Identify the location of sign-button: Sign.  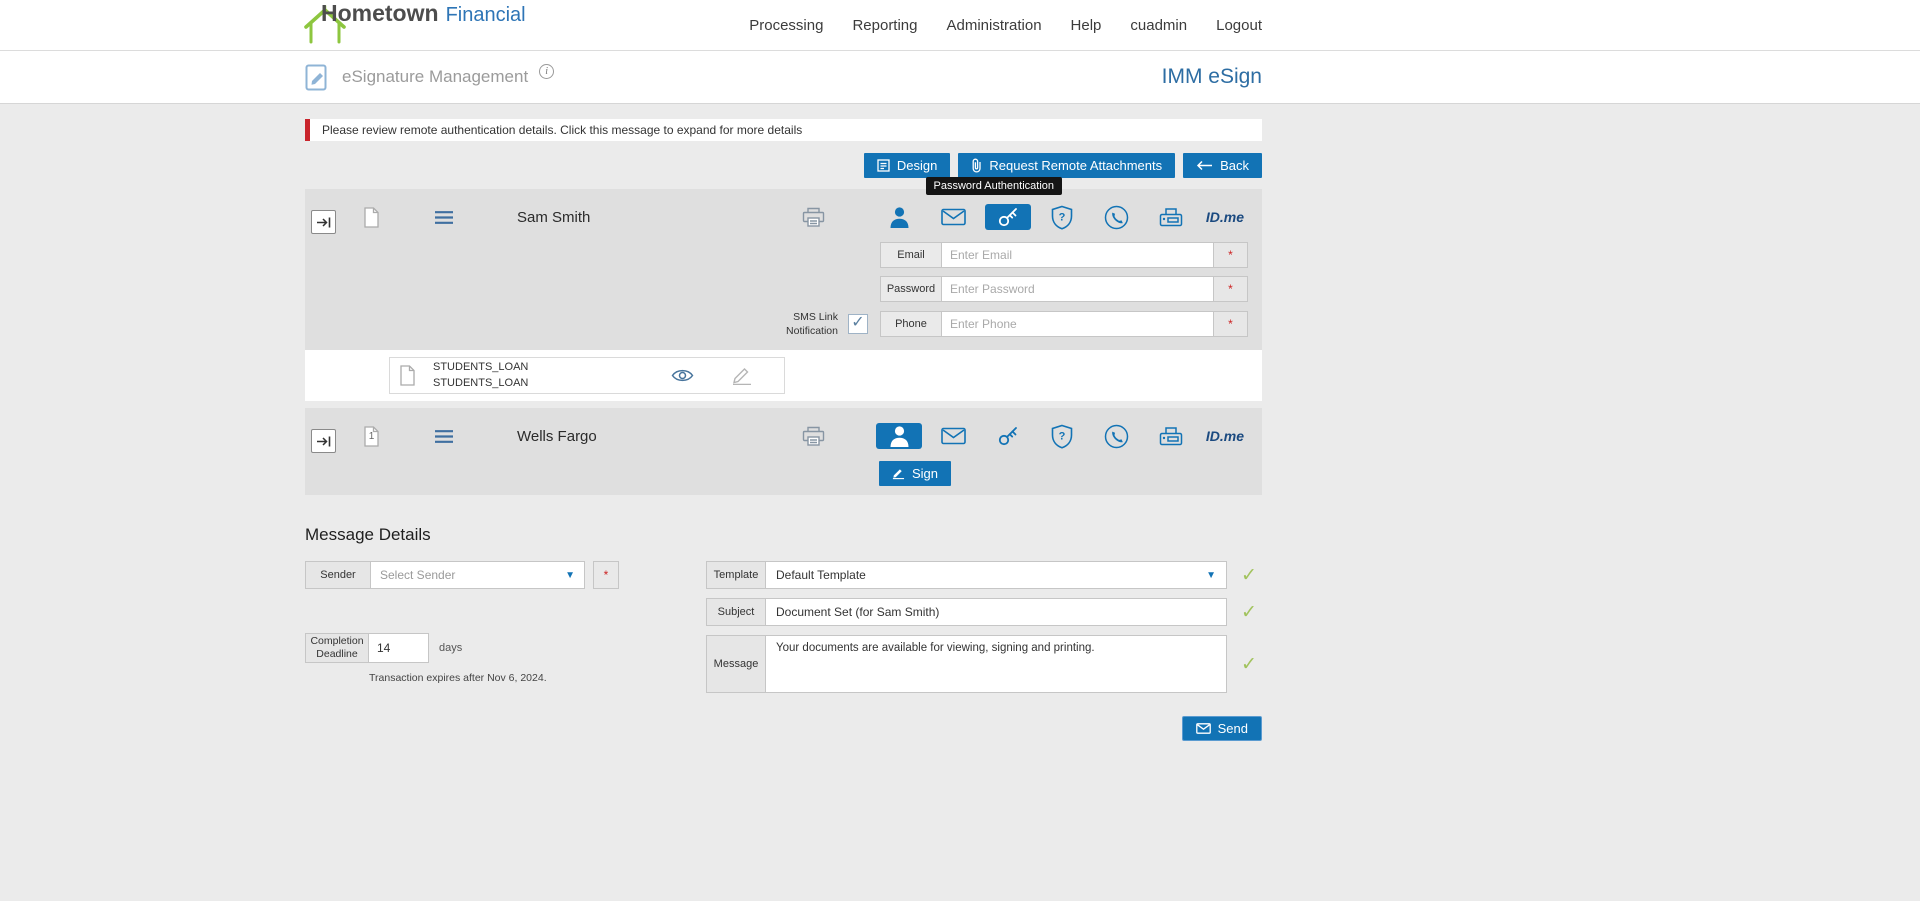
(915, 474).